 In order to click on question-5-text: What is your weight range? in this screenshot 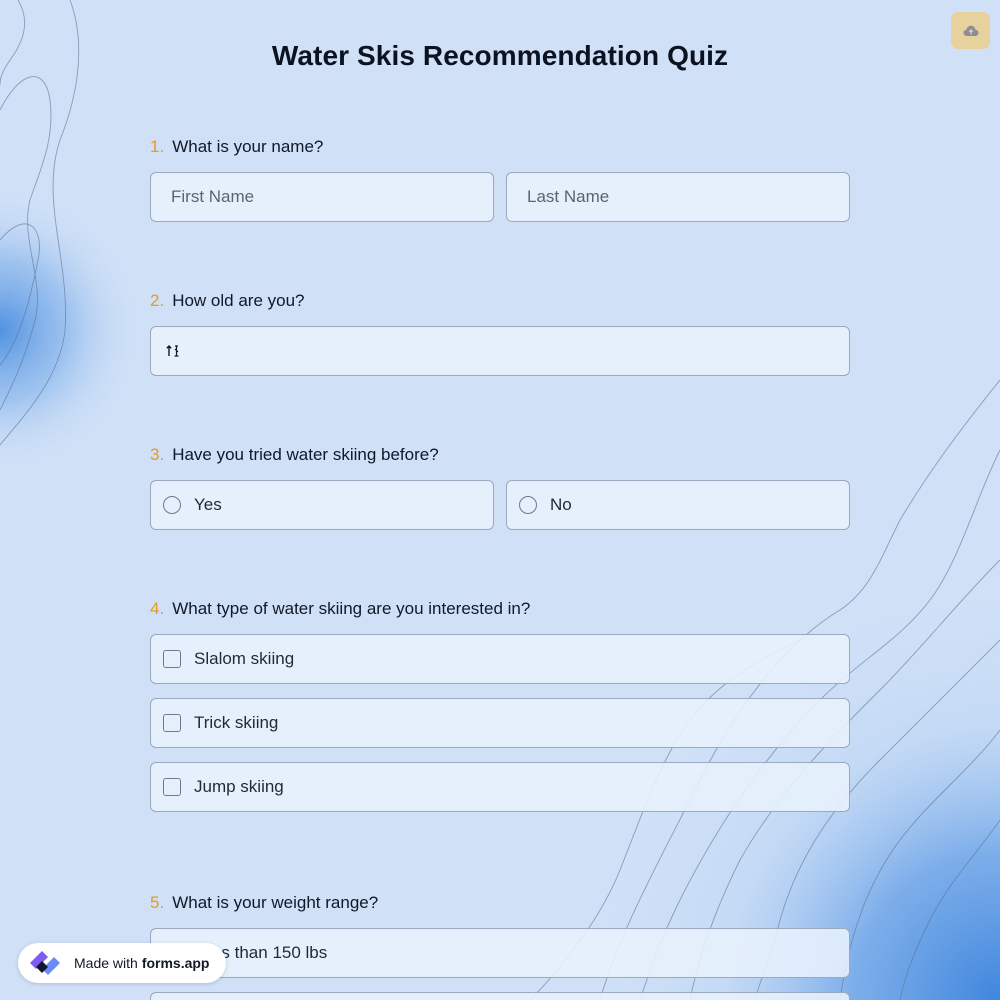, I will do `click(275, 902)`.